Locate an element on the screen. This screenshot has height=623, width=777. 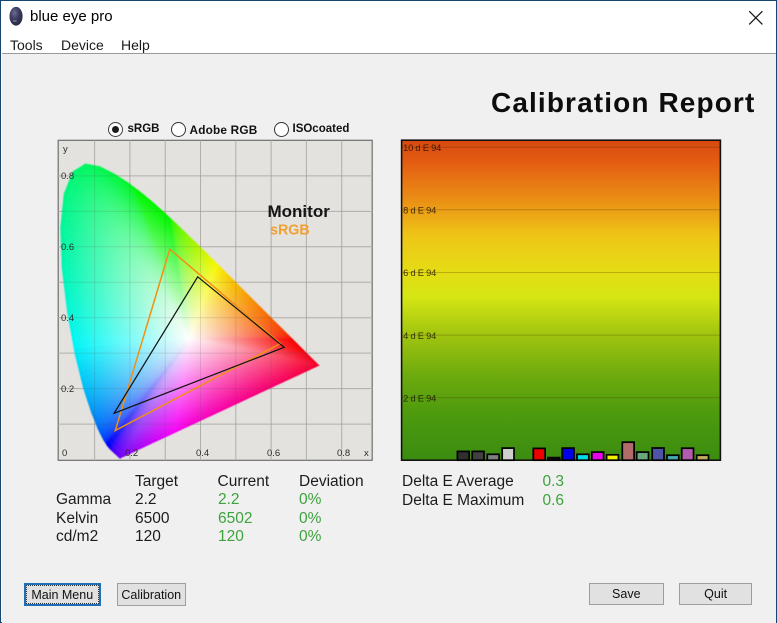
svg-text: 10 d E 94 is located at coordinates (422, 148).